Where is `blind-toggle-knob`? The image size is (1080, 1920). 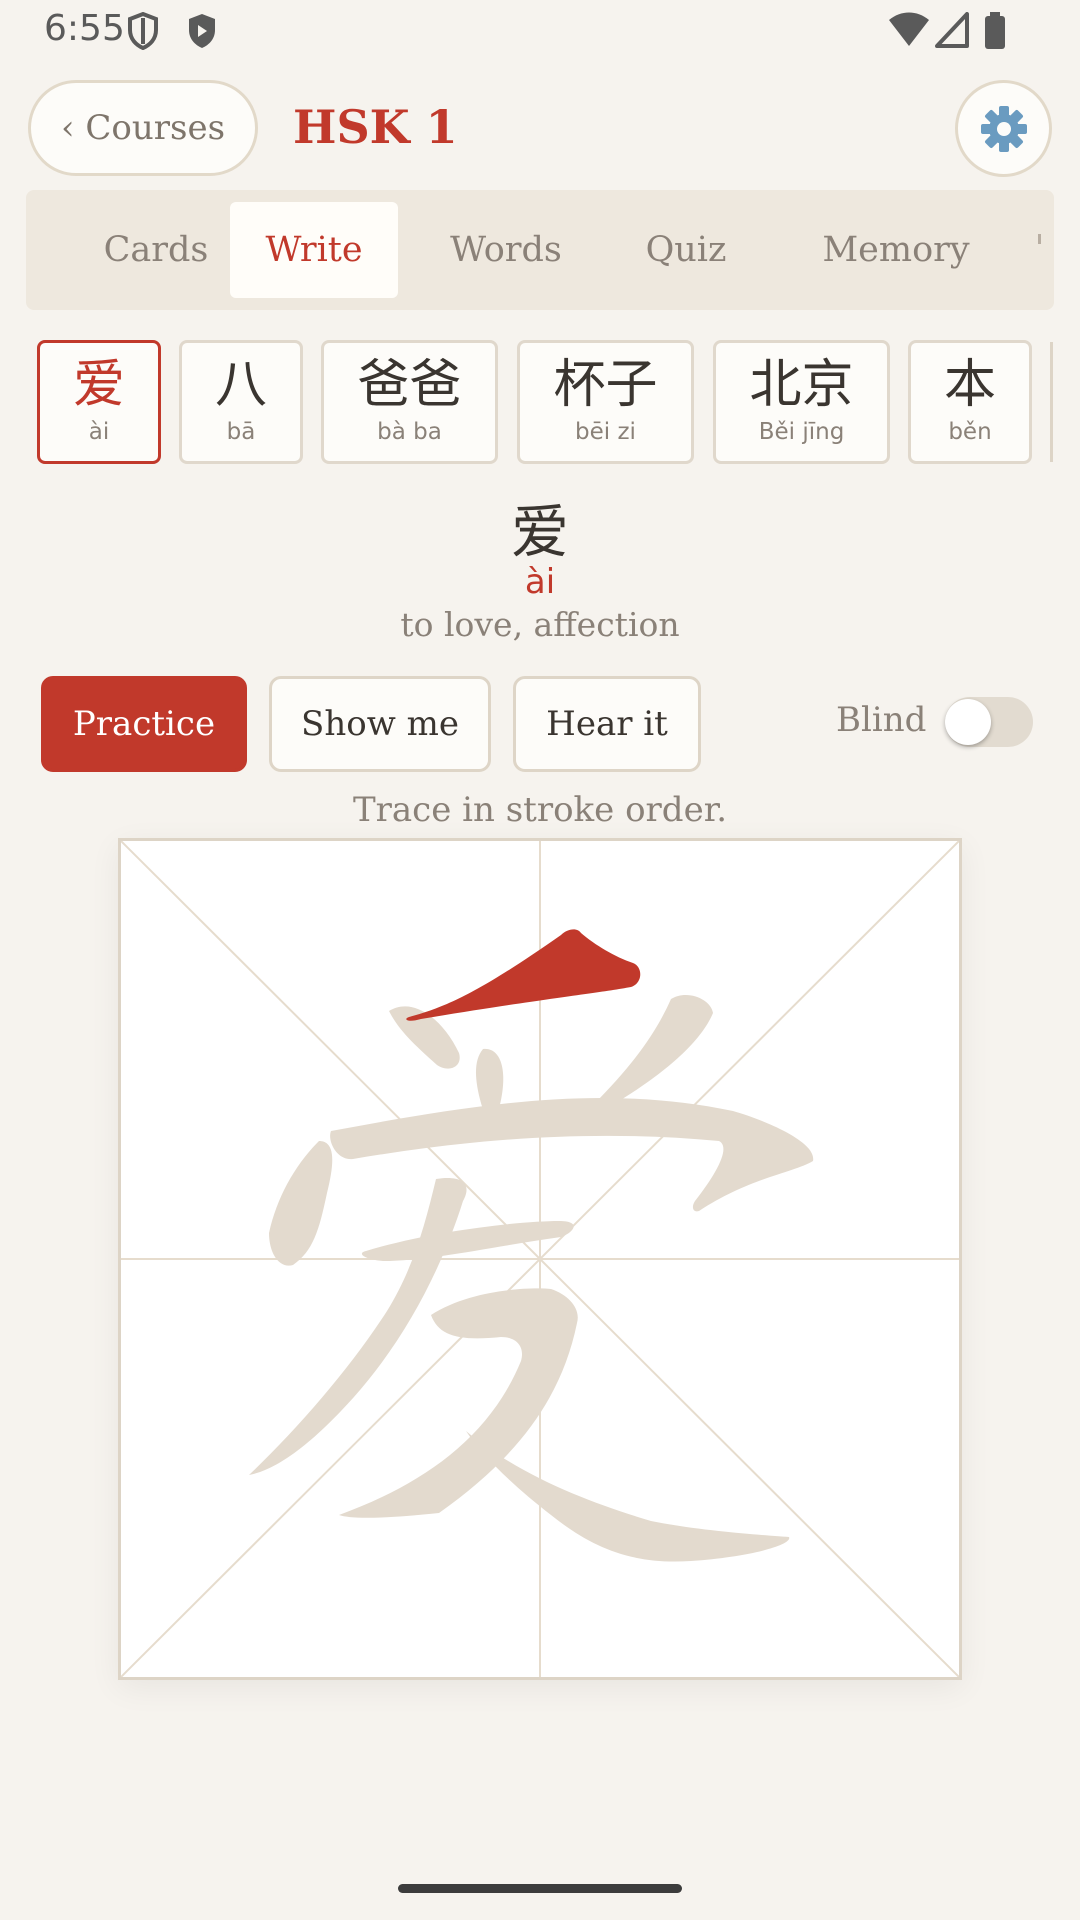 blind-toggle-knob is located at coordinates (968, 722).